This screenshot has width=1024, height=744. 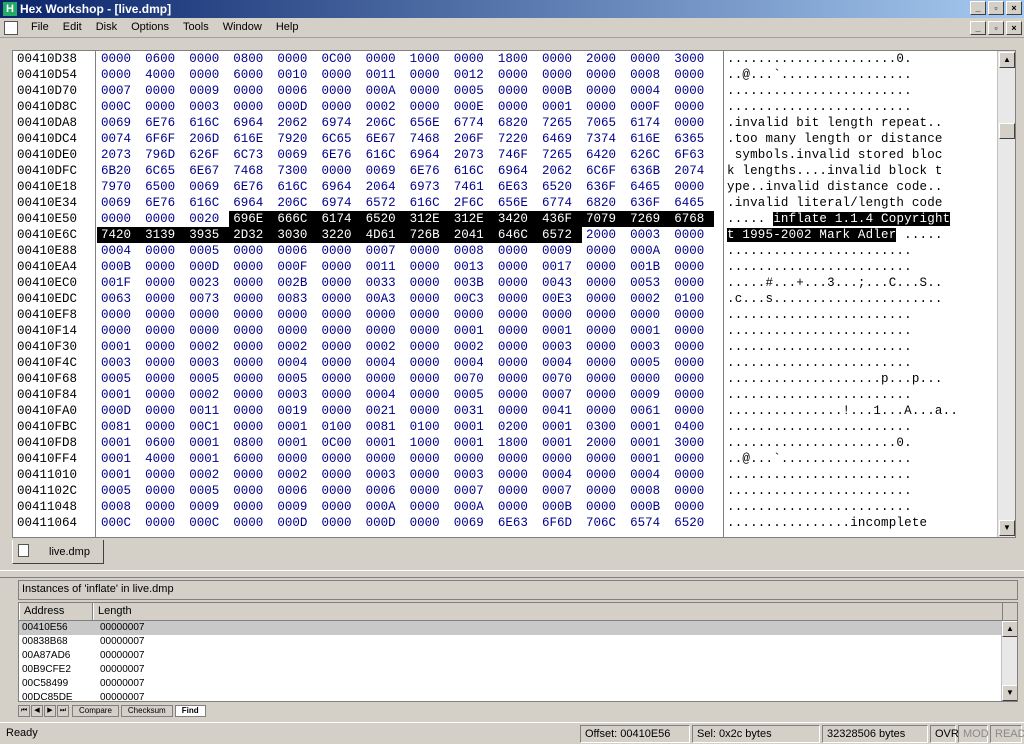 I want to click on last-tab-arrow-icon: ⏭, so click(x=63, y=711).